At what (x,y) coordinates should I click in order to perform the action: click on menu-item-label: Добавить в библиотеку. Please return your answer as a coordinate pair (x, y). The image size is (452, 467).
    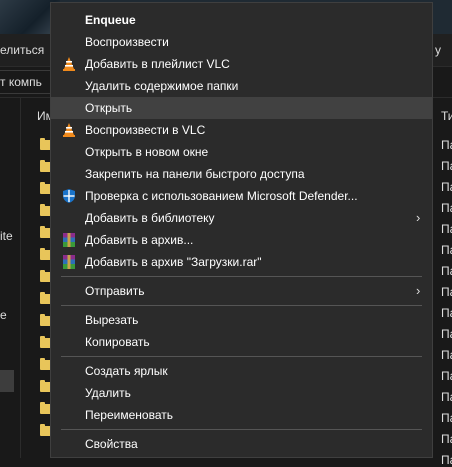
    Looking at the image, I should click on (150, 218).